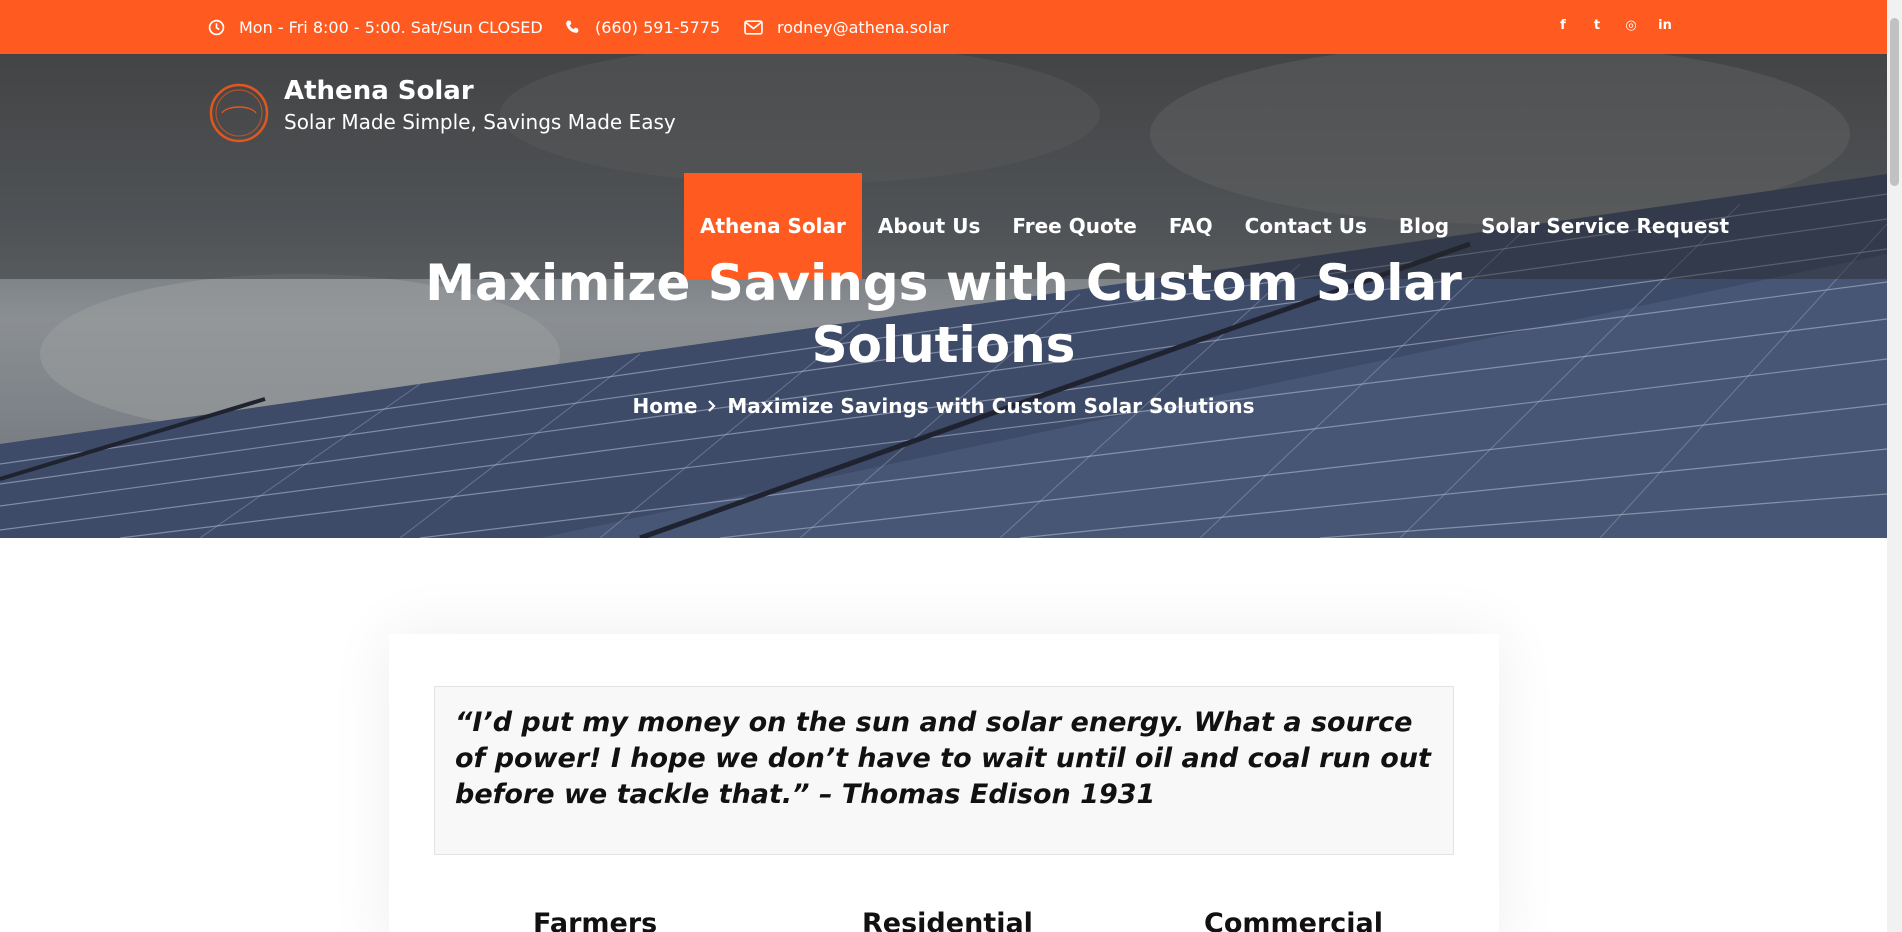 The image size is (1902, 932). Describe the element at coordinates (712, 406) in the screenshot. I see `chevron-right-icon` at that location.